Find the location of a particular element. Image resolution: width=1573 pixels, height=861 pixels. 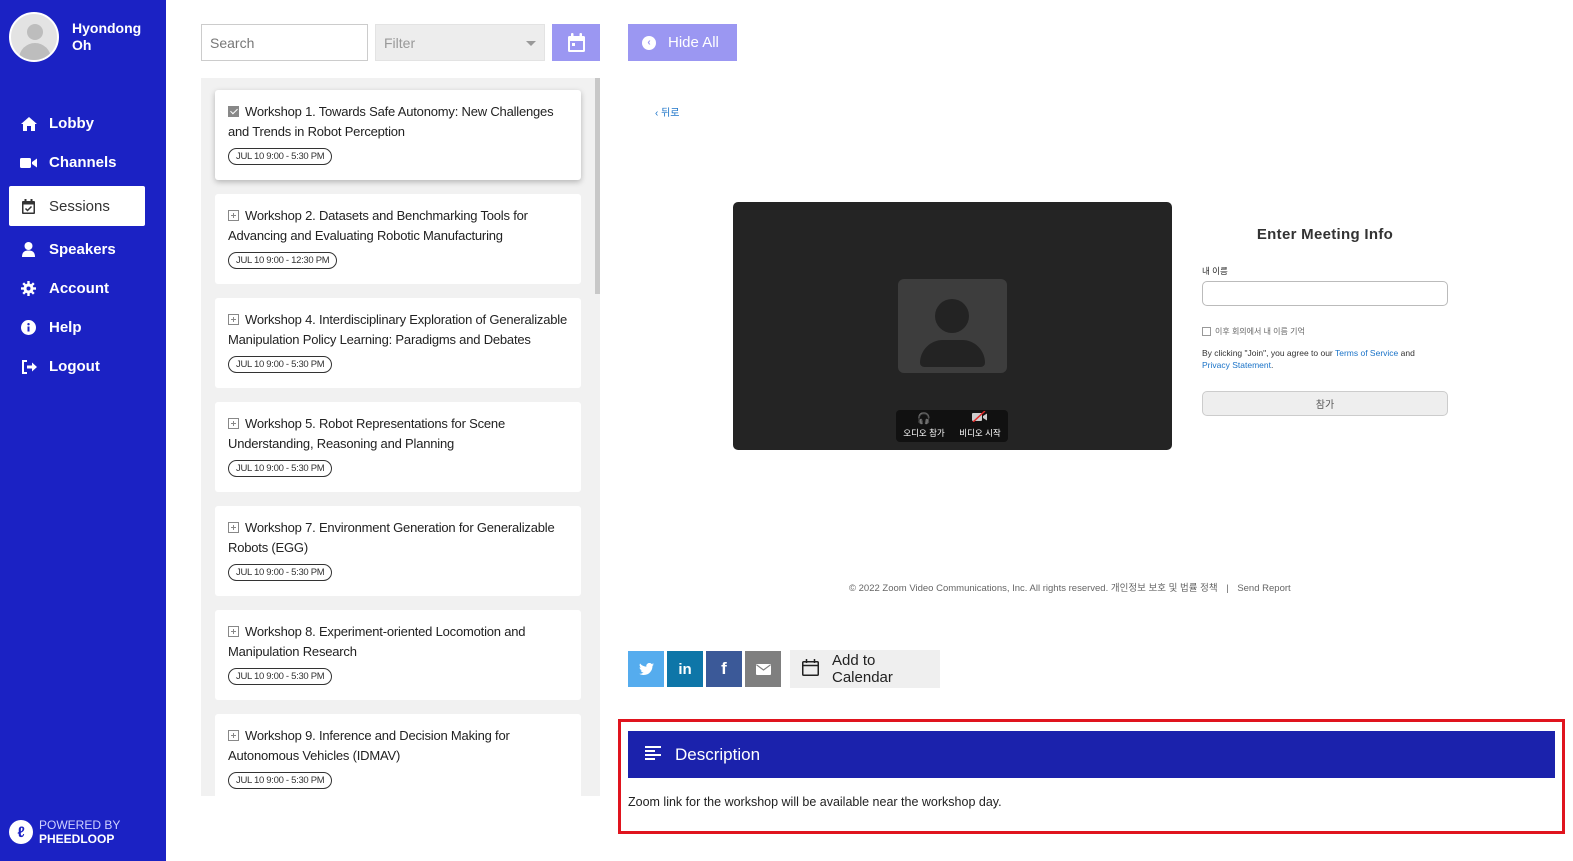

home-icon is located at coordinates (28, 123).